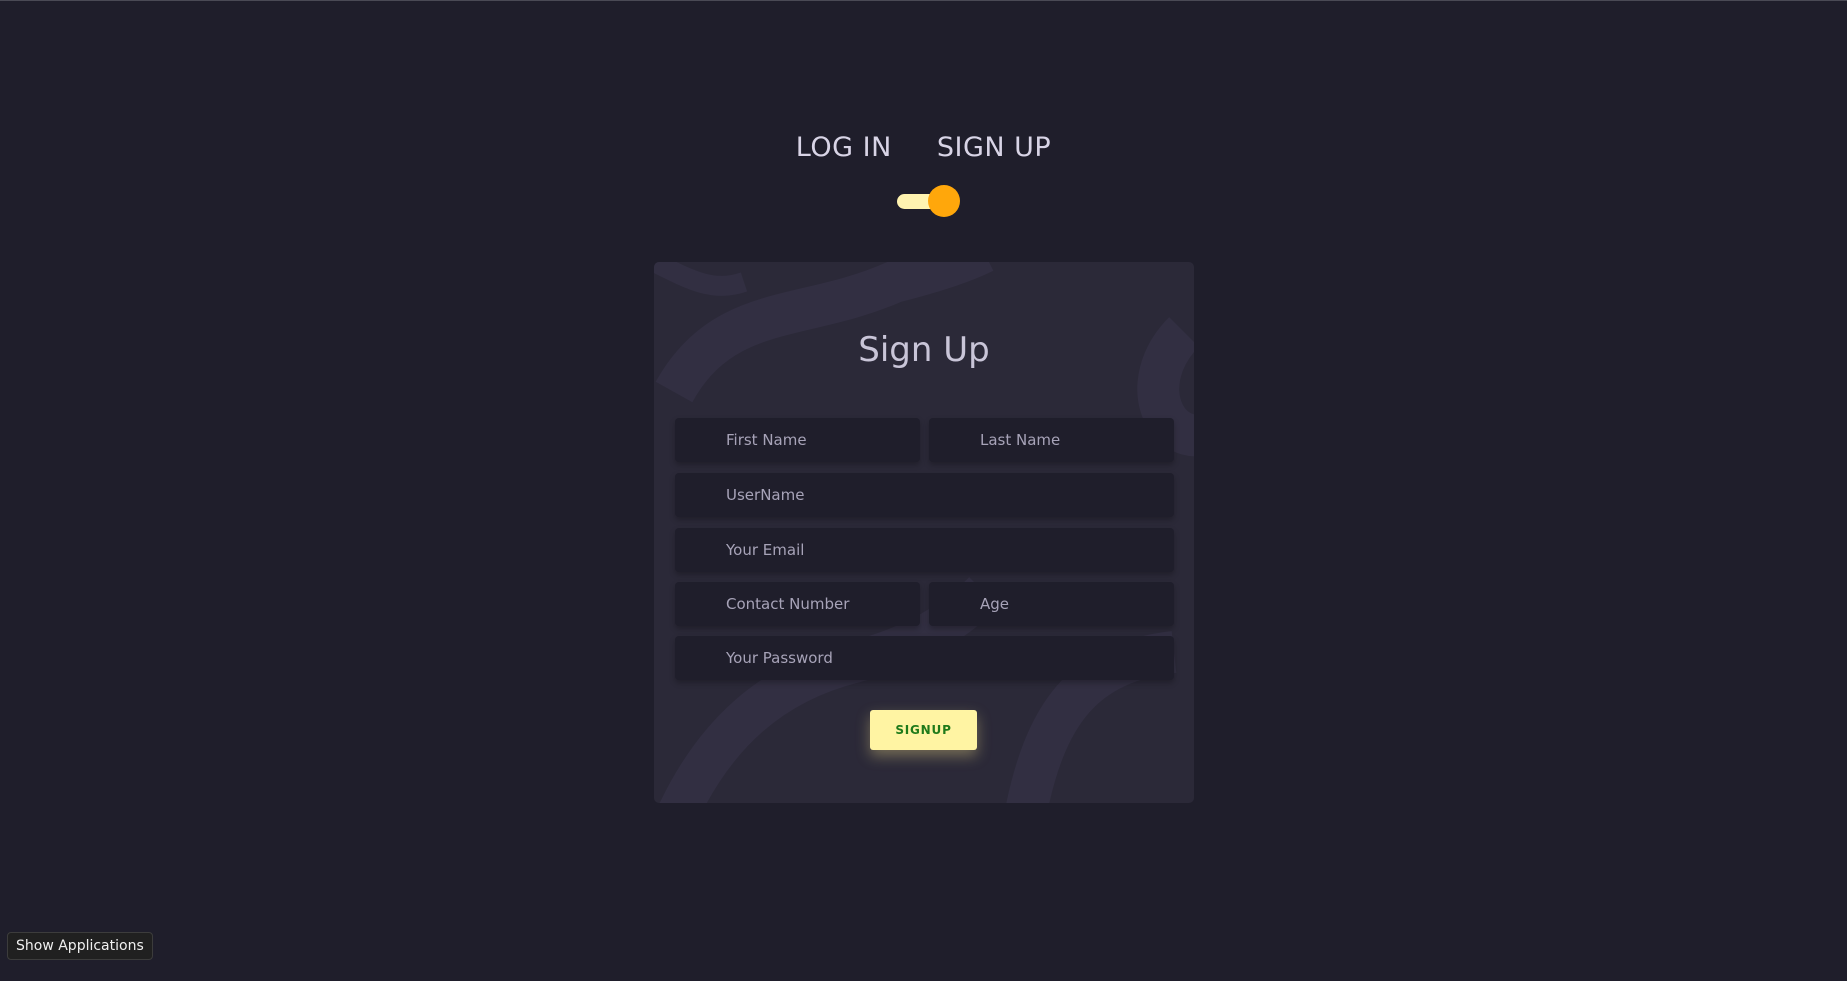 This screenshot has width=1847, height=981. I want to click on auth-toggle-knob, so click(944, 201).